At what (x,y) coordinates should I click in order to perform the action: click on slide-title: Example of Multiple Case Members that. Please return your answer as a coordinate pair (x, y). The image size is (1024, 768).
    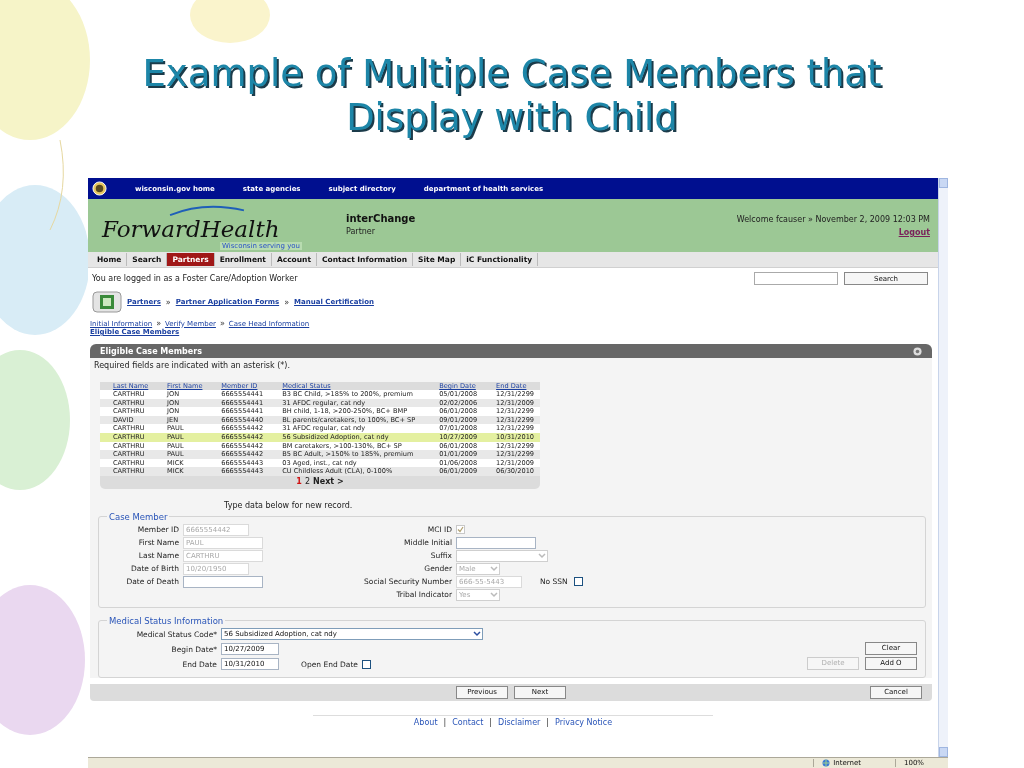
    Looking at the image, I should click on (512, 74).